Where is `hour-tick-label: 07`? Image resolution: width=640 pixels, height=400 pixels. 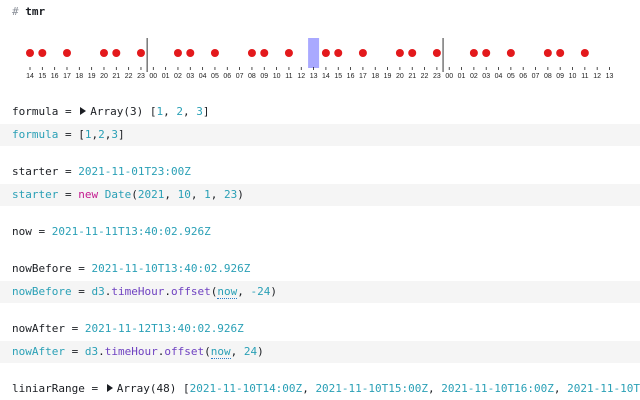 hour-tick-label: 07 is located at coordinates (536, 76).